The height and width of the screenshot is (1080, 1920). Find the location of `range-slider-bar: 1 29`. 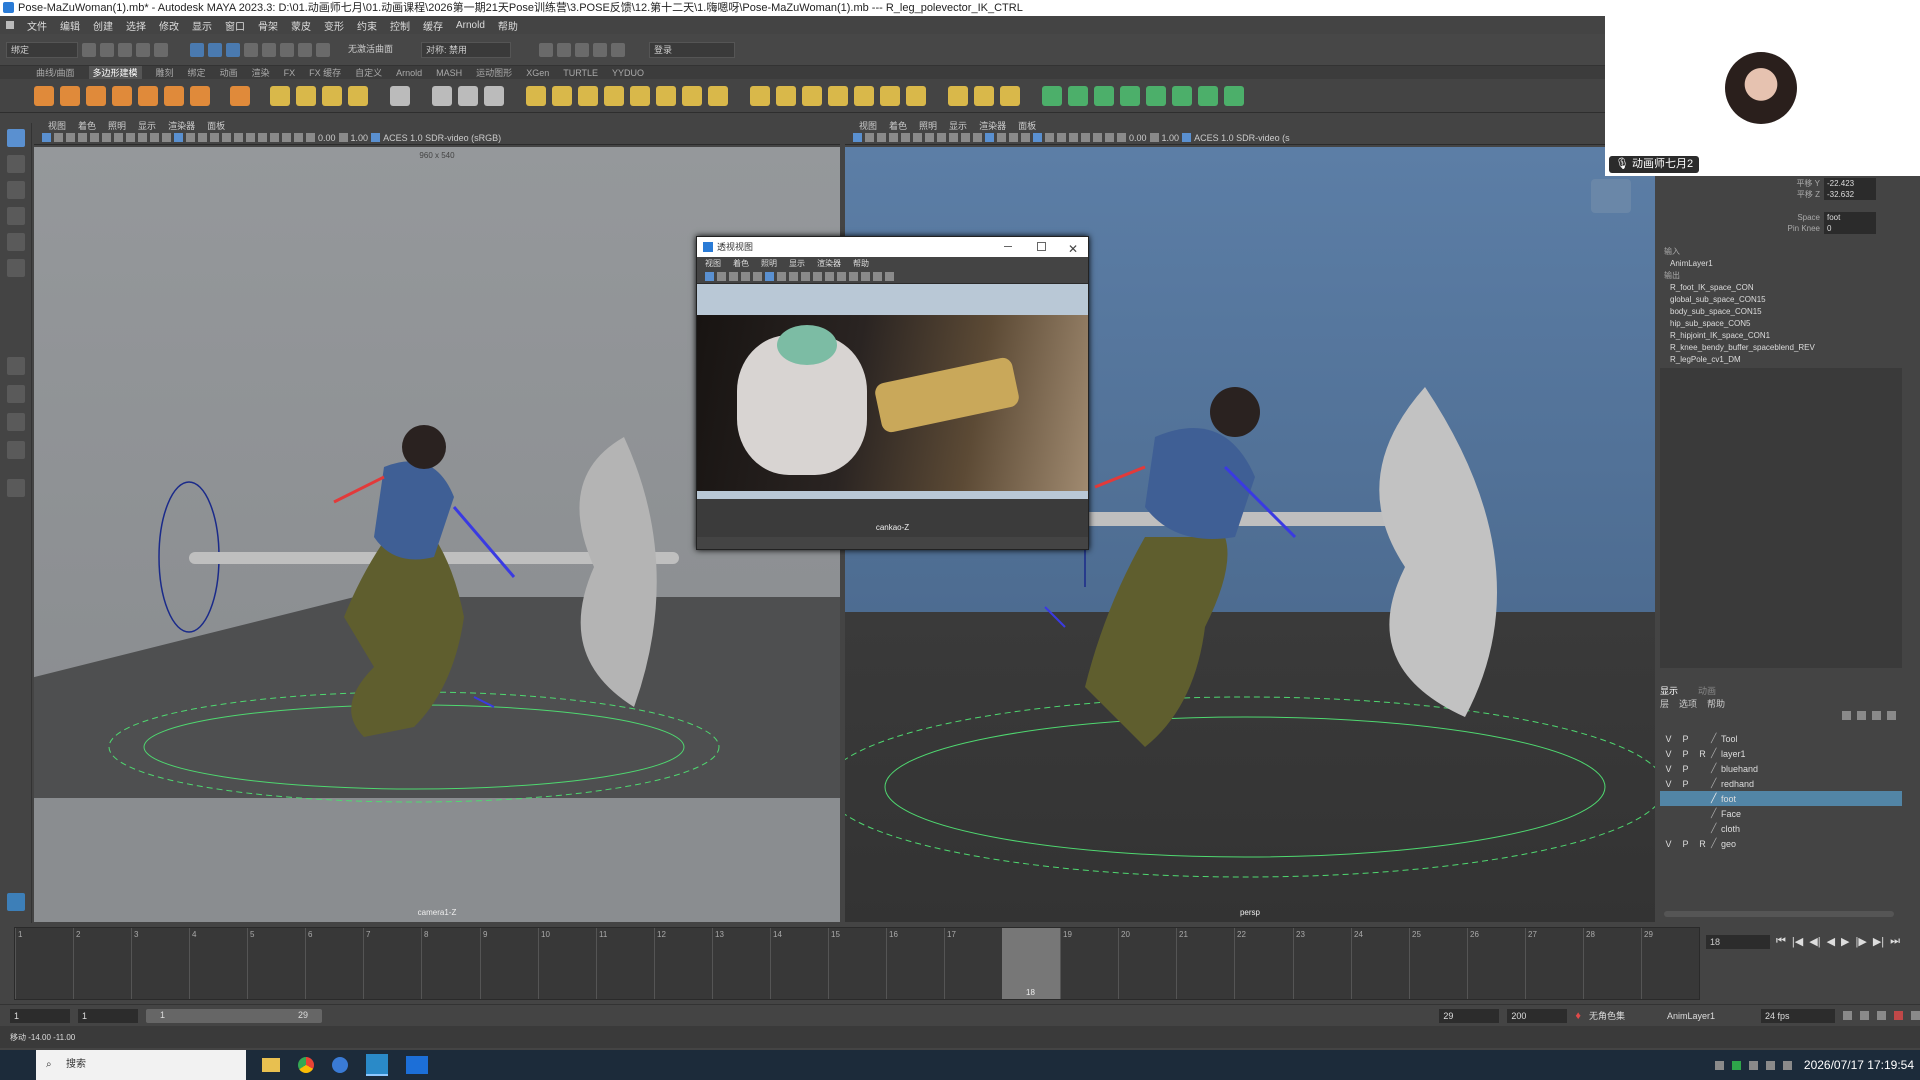

range-slider-bar: 1 29 is located at coordinates (234, 1015).